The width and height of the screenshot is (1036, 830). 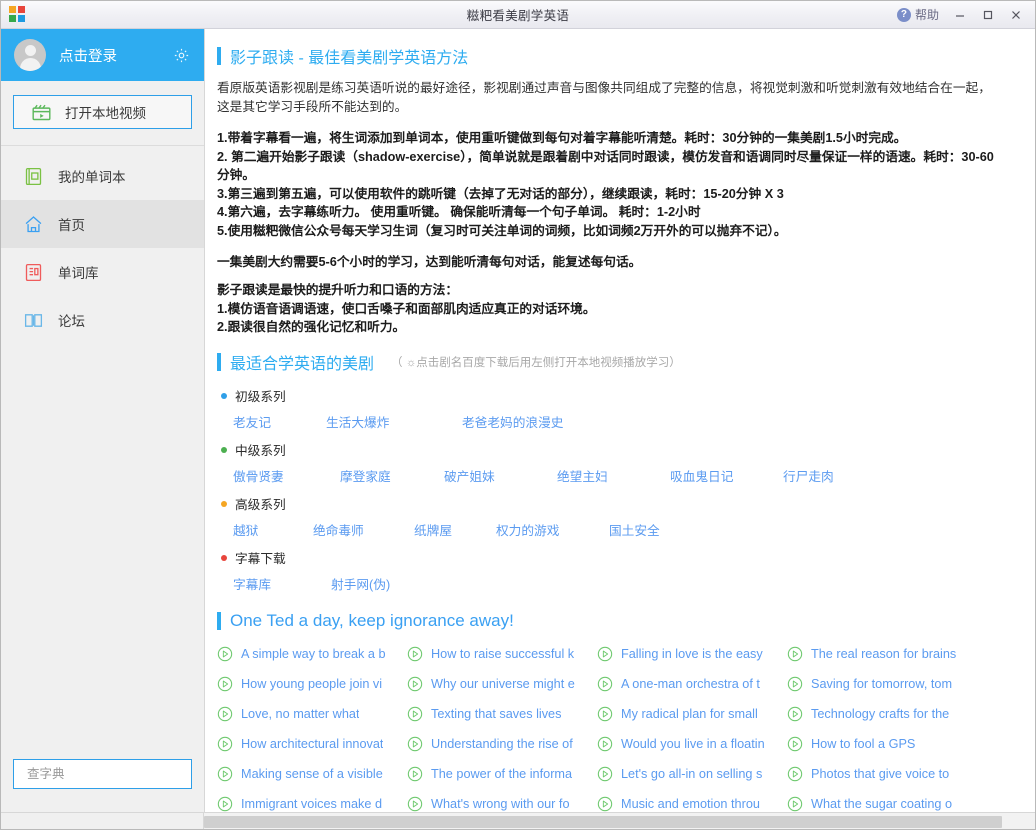 I want to click on show-link: 射手网(伪), so click(x=360, y=583).